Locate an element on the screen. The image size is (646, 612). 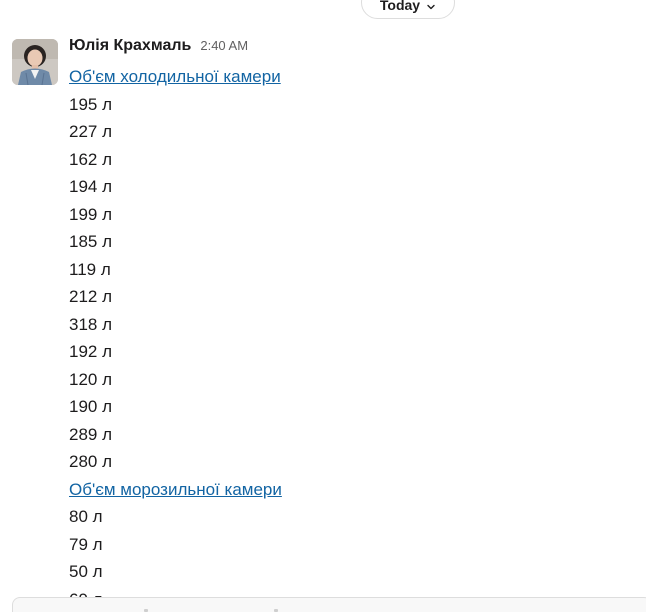
message-line: 79 л is located at coordinates (86, 544).